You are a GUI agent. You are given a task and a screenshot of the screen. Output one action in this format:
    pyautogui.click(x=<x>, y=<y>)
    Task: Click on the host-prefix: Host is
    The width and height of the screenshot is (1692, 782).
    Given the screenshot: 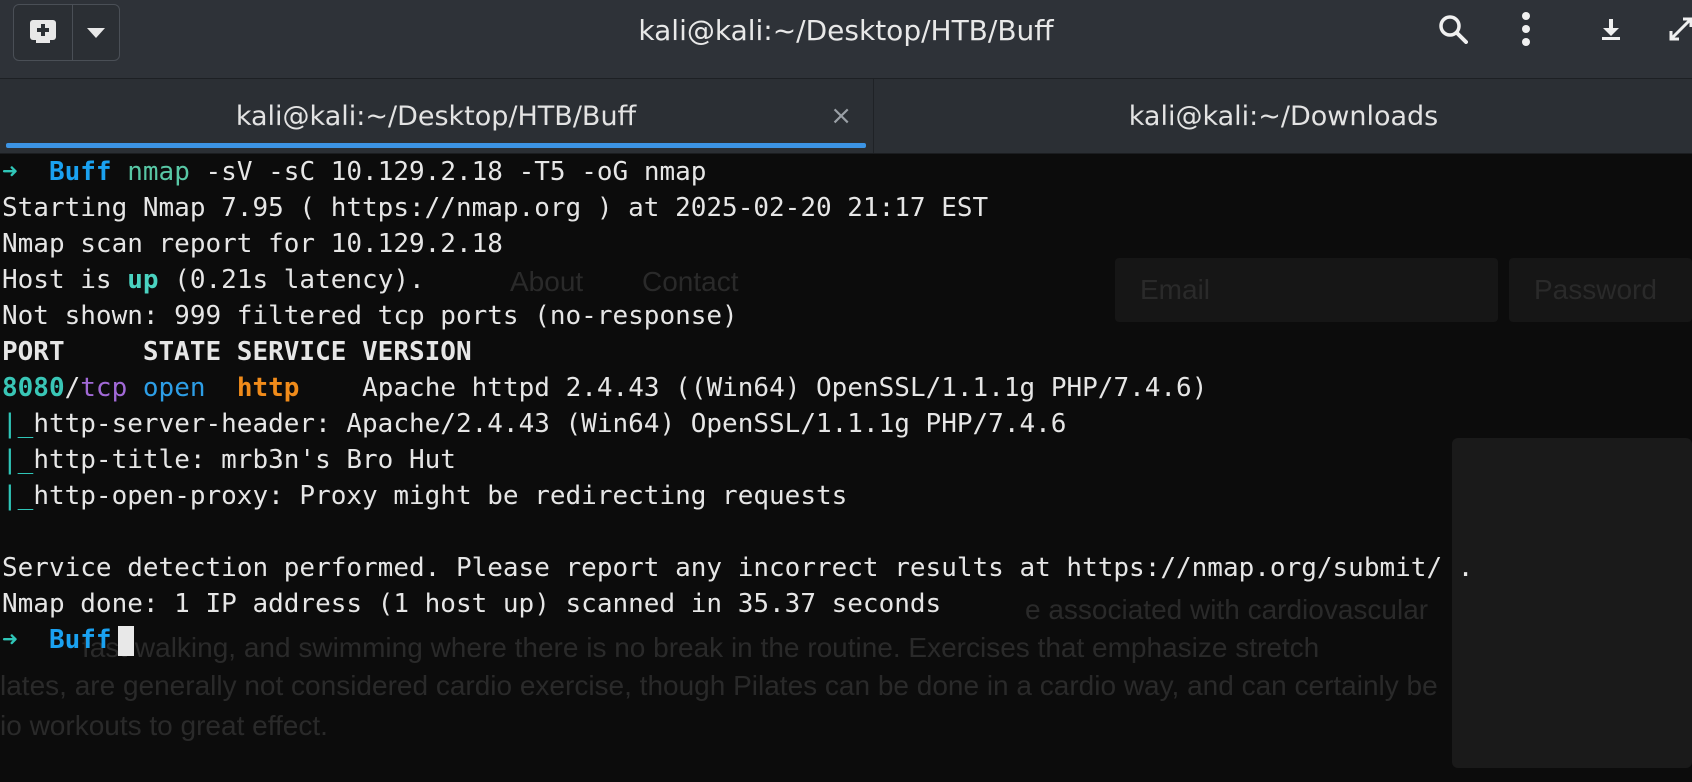 What is the action you would take?
    pyautogui.click(x=65, y=280)
    